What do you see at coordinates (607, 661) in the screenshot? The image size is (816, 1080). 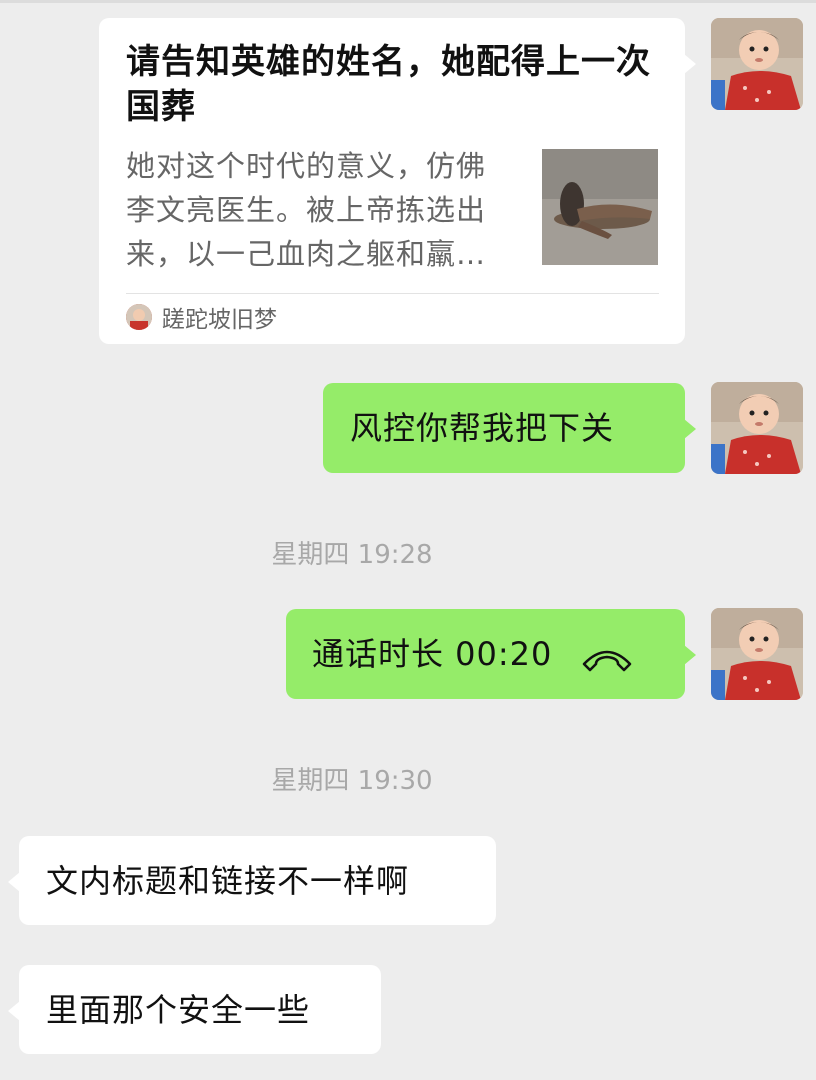 I see `phone-hangup-icon` at bounding box center [607, 661].